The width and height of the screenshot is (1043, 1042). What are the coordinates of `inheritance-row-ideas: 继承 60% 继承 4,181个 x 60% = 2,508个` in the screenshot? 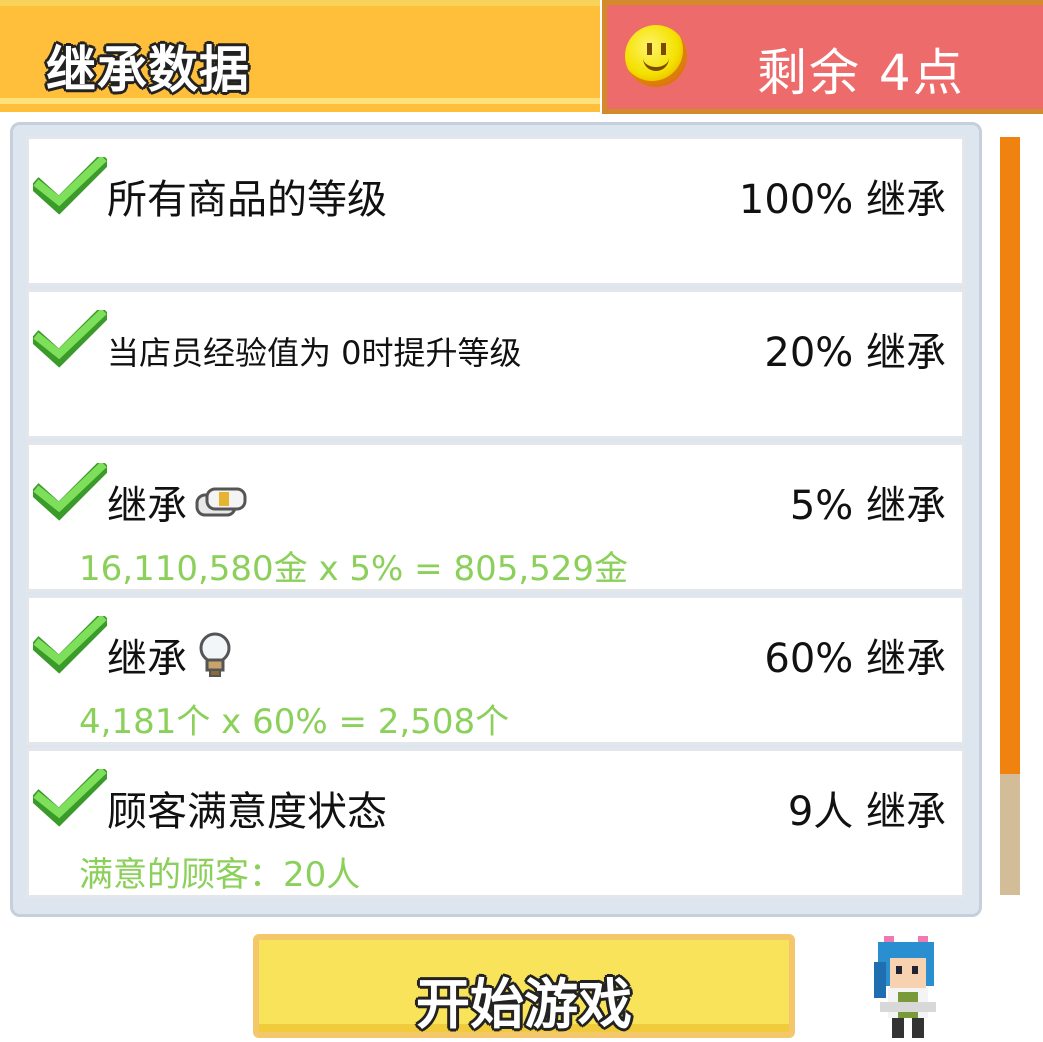 It's located at (495, 670).